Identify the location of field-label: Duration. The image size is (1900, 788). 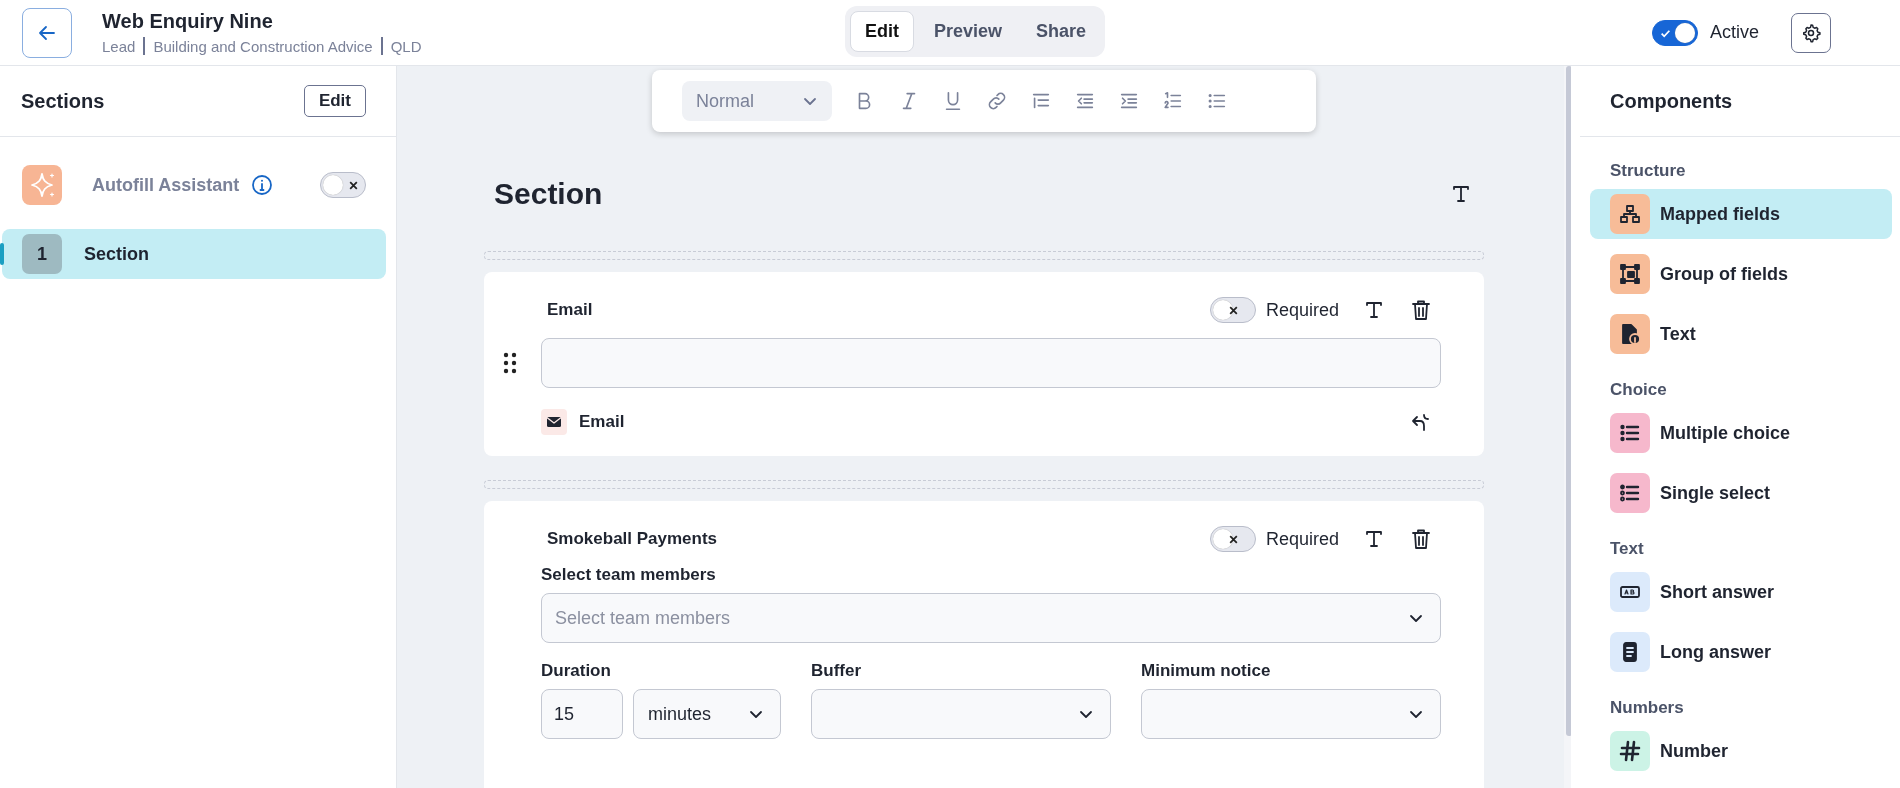
(576, 671).